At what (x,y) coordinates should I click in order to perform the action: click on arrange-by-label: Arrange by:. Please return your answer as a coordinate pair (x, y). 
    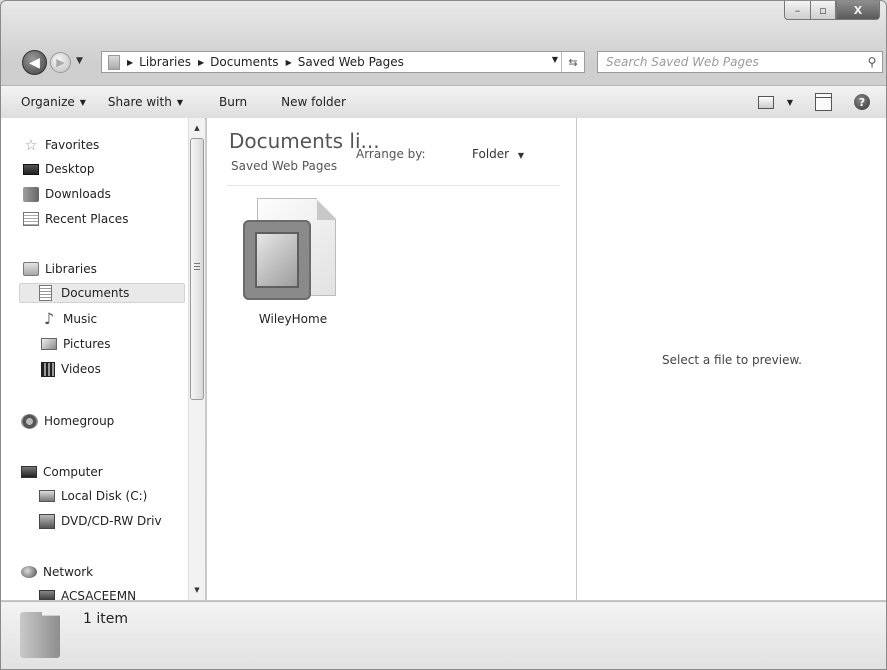
    Looking at the image, I should click on (391, 154).